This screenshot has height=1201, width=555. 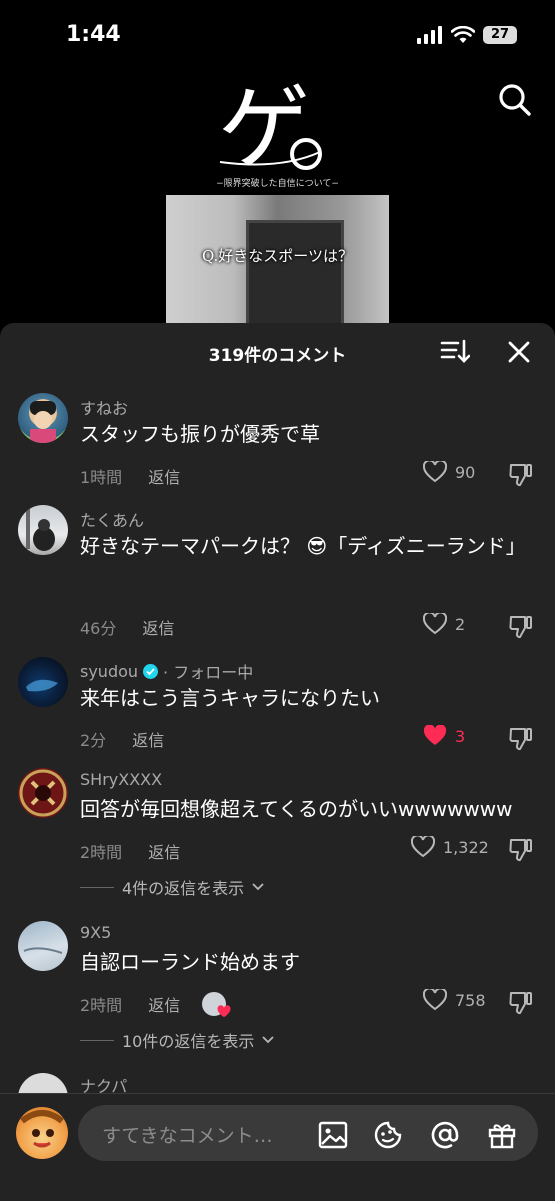 What do you see at coordinates (295, 275) in the screenshot?
I see `door-image` at bounding box center [295, 275].